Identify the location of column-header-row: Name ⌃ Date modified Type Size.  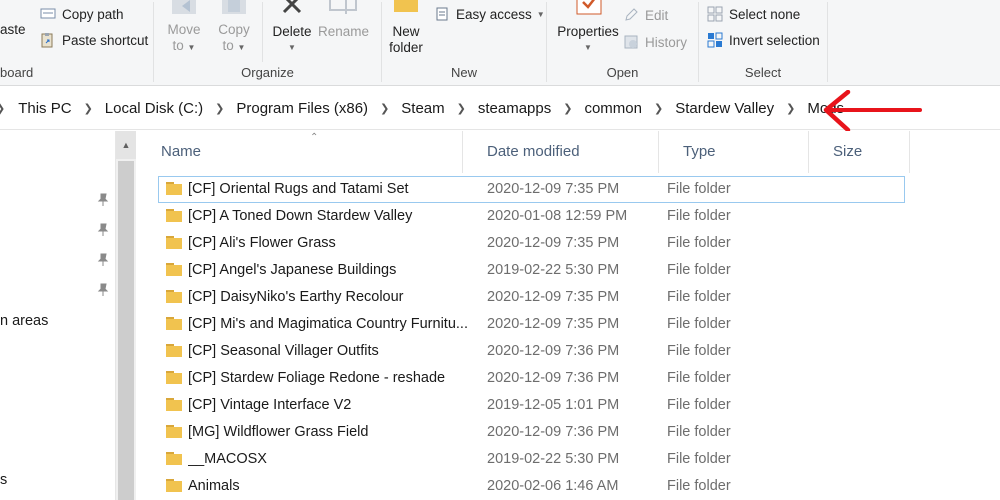
(568, 152).